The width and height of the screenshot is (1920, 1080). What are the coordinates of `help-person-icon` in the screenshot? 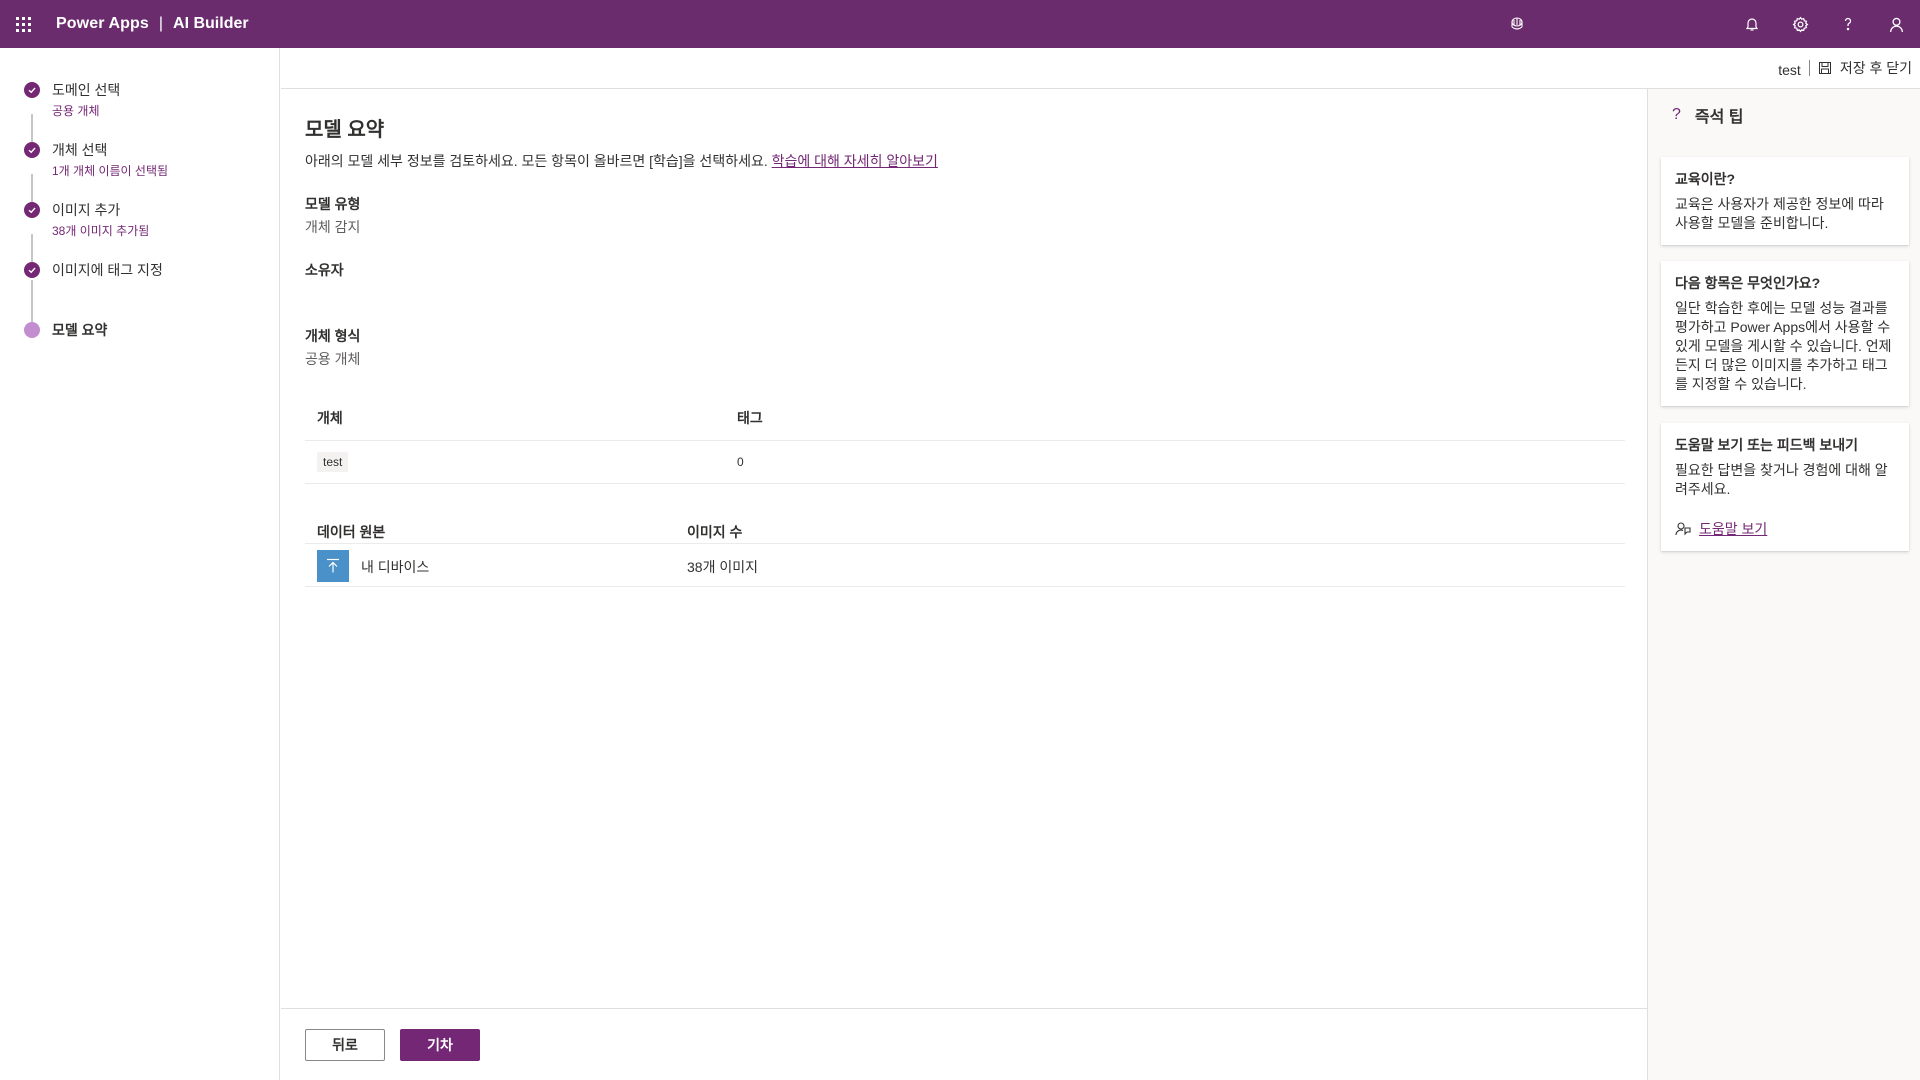 It's located at (1683, 529).